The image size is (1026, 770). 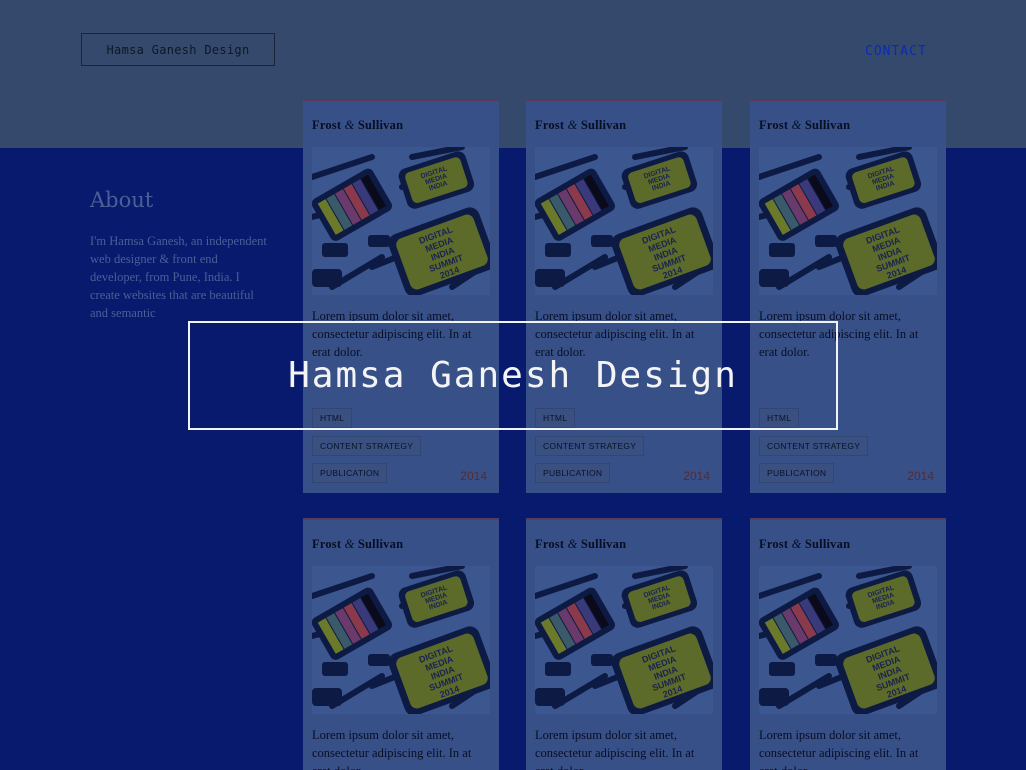 What do you see at coordinates (896, 51) in the screenshot?
I see `contact-link: CONTACT` at bounding box center [896, 51].